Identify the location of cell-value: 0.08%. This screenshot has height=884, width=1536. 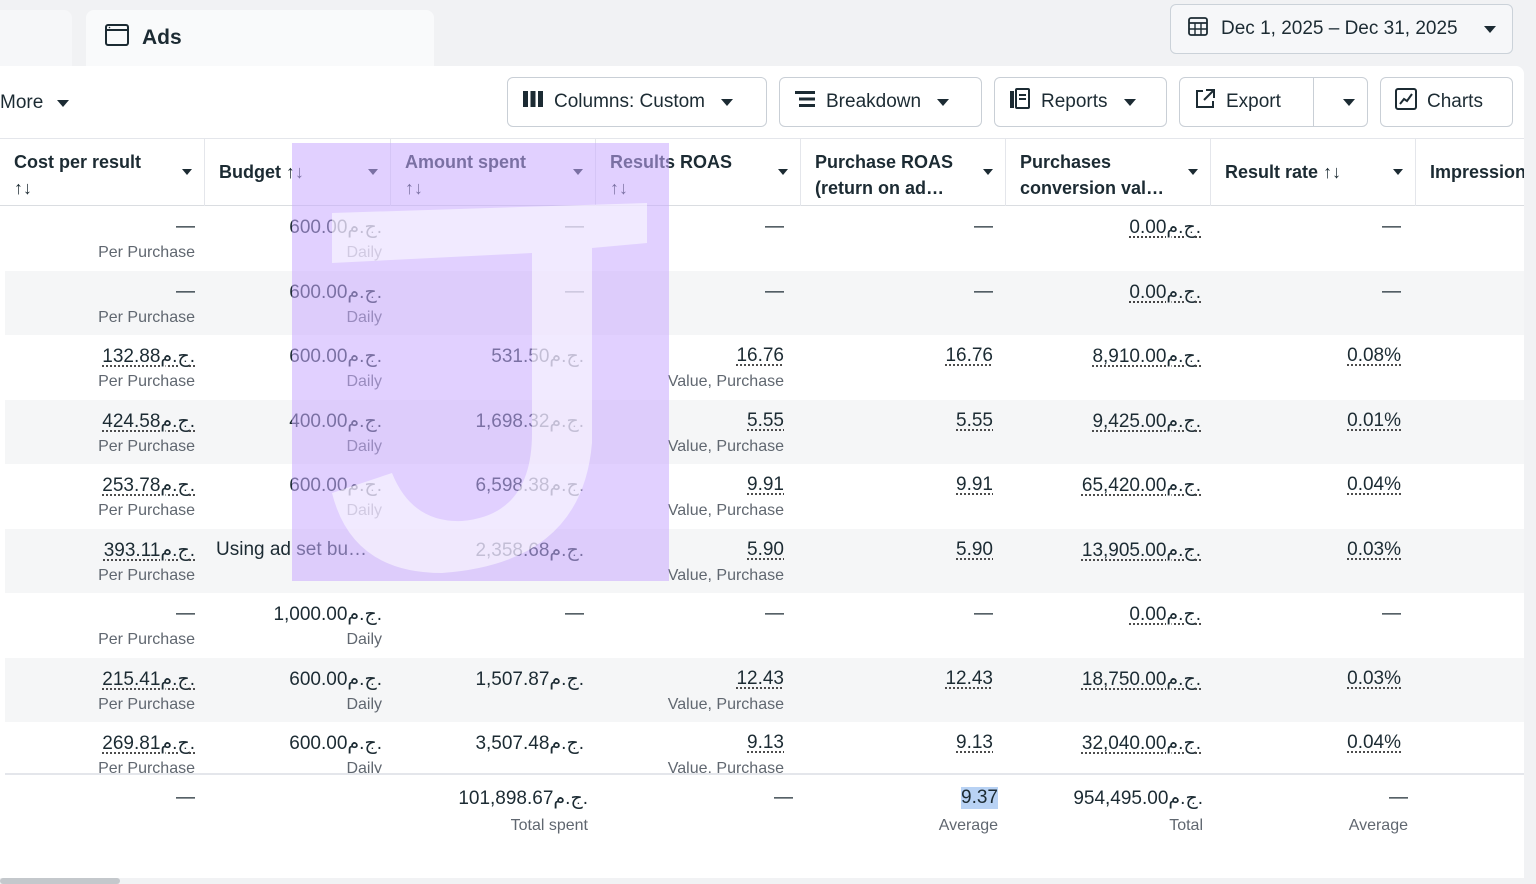
(1374, 356).